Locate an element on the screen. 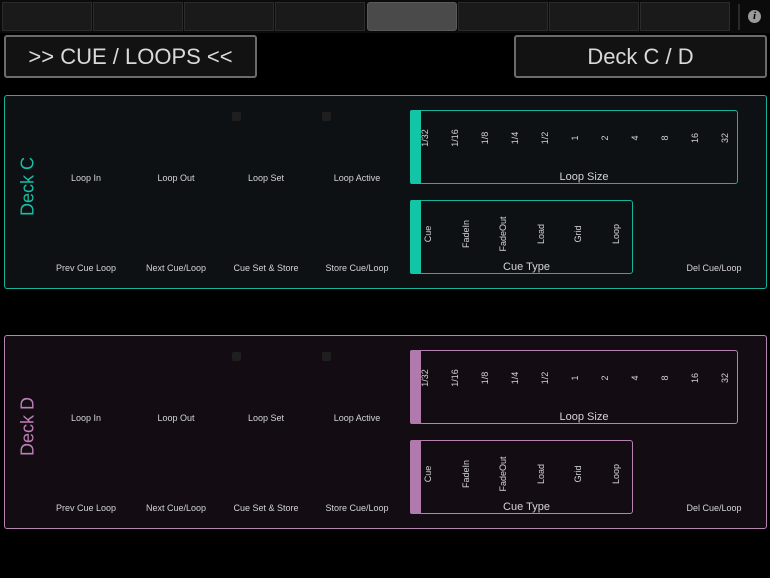 This screenshot has width=770, height=578. info-icon: i is located at coordinates (754, 16).